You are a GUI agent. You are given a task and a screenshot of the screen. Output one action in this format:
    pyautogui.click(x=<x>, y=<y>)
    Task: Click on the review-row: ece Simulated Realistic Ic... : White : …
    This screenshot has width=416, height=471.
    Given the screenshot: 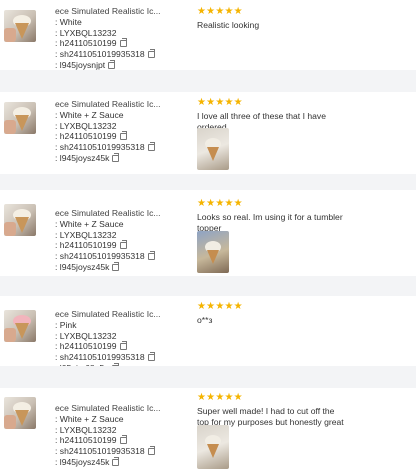 What is the action you would take?
    pyautogui.click(x=208, y=35)
    